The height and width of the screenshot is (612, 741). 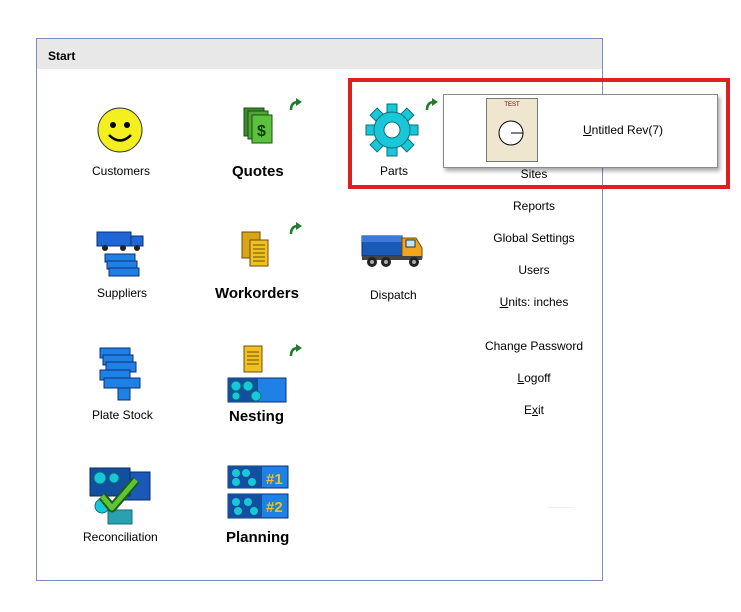 I want to click on dispatch-tile: Dispatch, so click(x=395, y=266).